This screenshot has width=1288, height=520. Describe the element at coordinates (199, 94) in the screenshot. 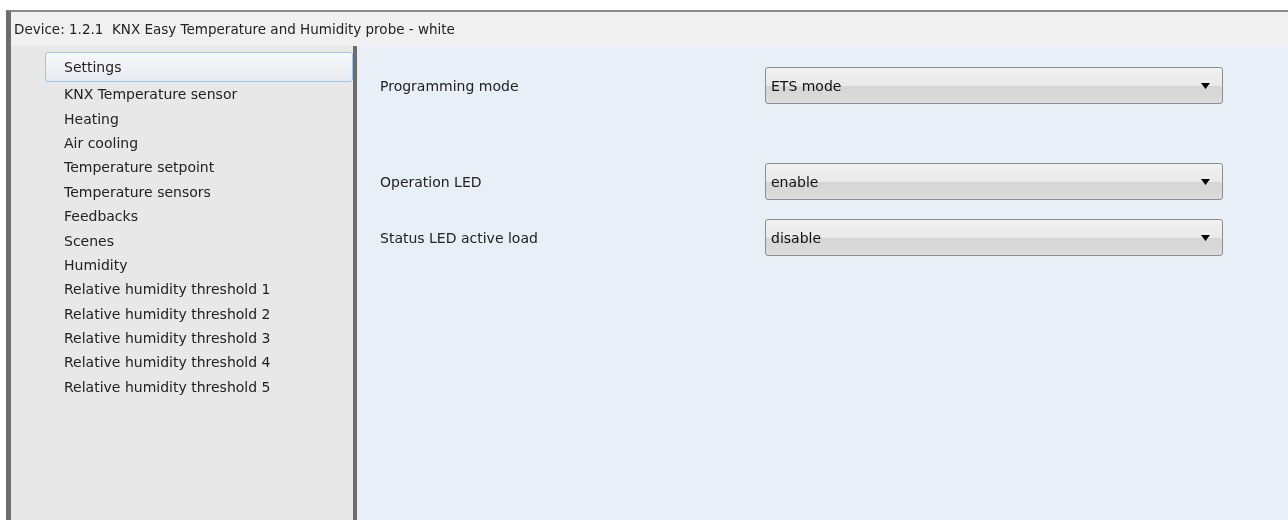

I see `sidebar-item: KNX Temperature sensor` at that location.